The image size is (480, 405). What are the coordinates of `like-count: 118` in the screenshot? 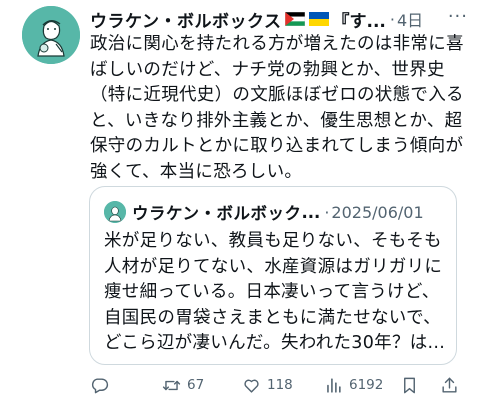 It's located at (280, 385).